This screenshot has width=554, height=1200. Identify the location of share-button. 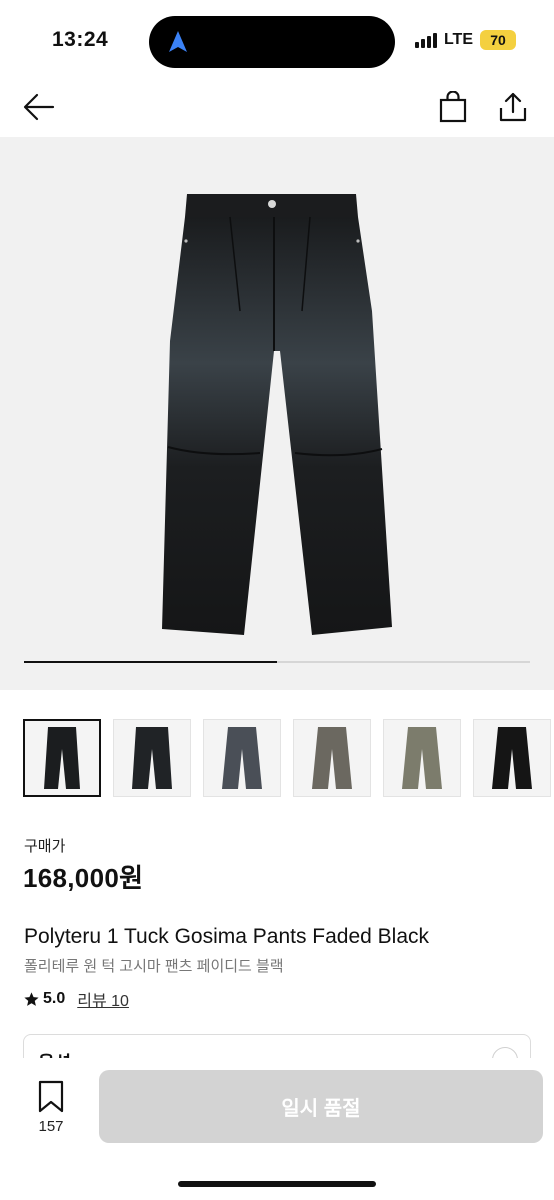
(513, 107).